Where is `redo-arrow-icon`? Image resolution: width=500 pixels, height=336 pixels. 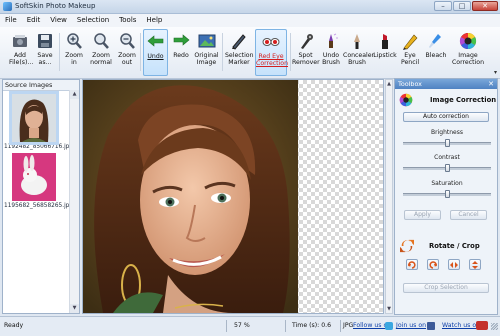
redo-arrow-icon is located at coordinates (181, 40).